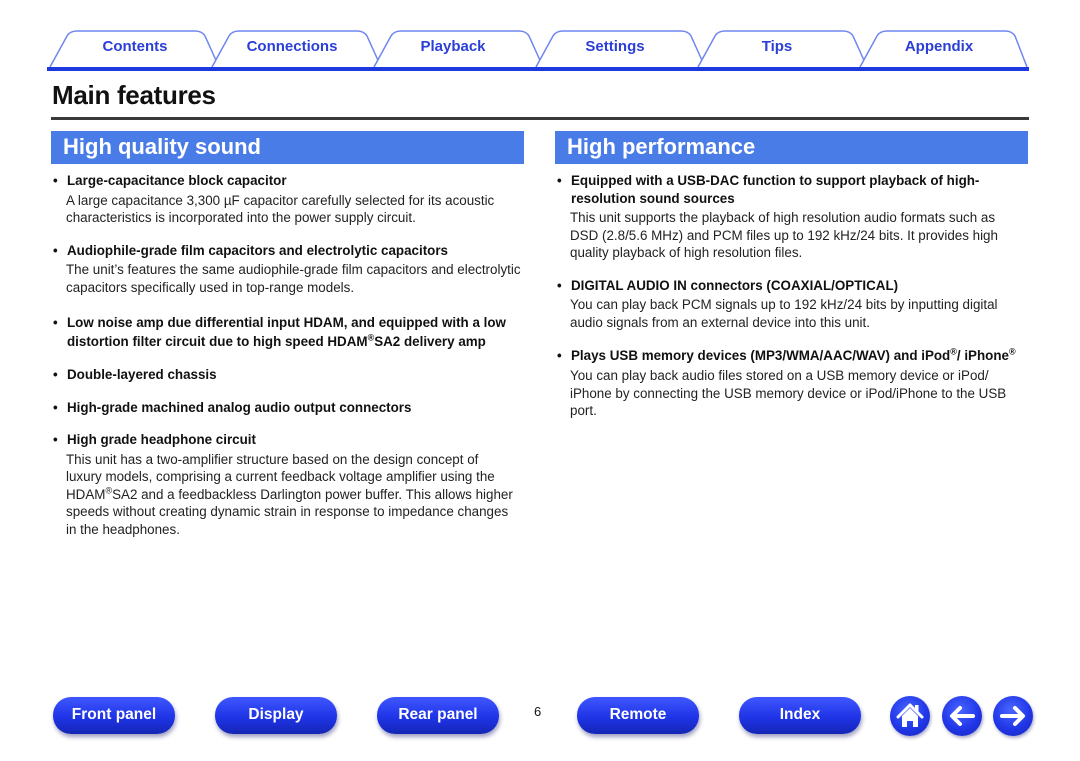 This screenshot has width=1080, height=761. I want to click on forward-button, so click(1013, 716).